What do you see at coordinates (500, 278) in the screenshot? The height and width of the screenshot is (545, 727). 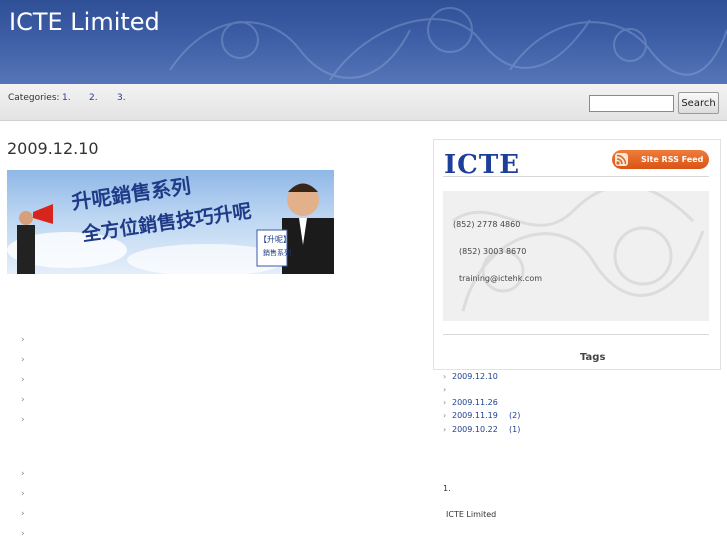 I see `contact-email: training@ictehk.com` at bounding box center [500, 278].